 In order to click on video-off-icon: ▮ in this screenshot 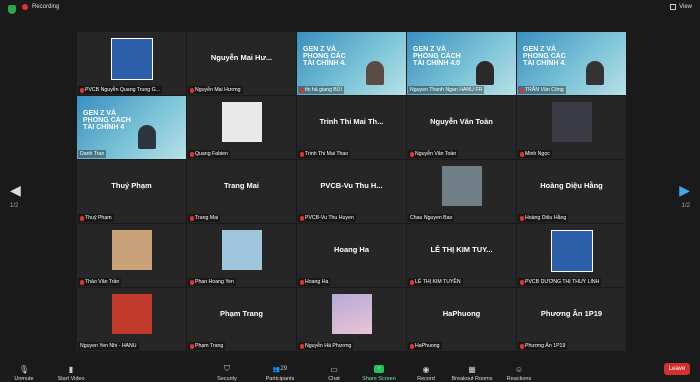, I will do `click(71, 369)`.